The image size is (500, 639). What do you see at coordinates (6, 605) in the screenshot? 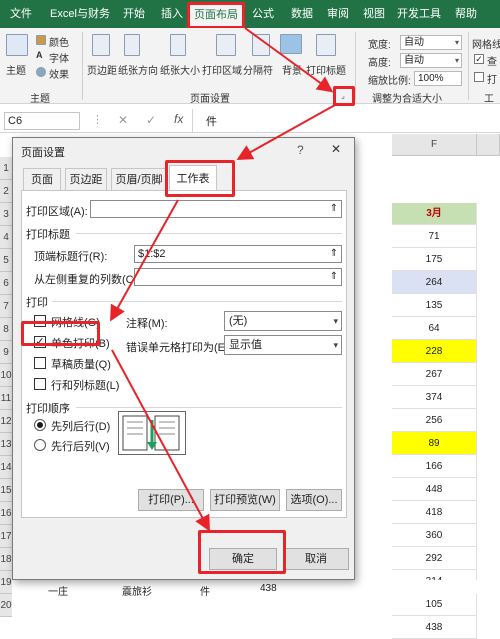
I see `row-header: 20` at bounding box center [6, 605].